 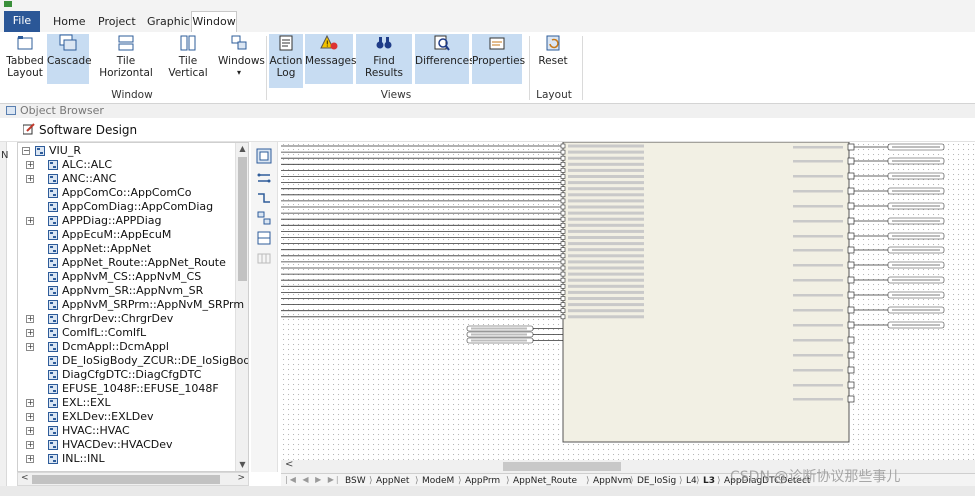 What do you see at coordinates (498, 59) in the screenshot?
I see `properties-button: Properties` at bounding box center [498, 59].